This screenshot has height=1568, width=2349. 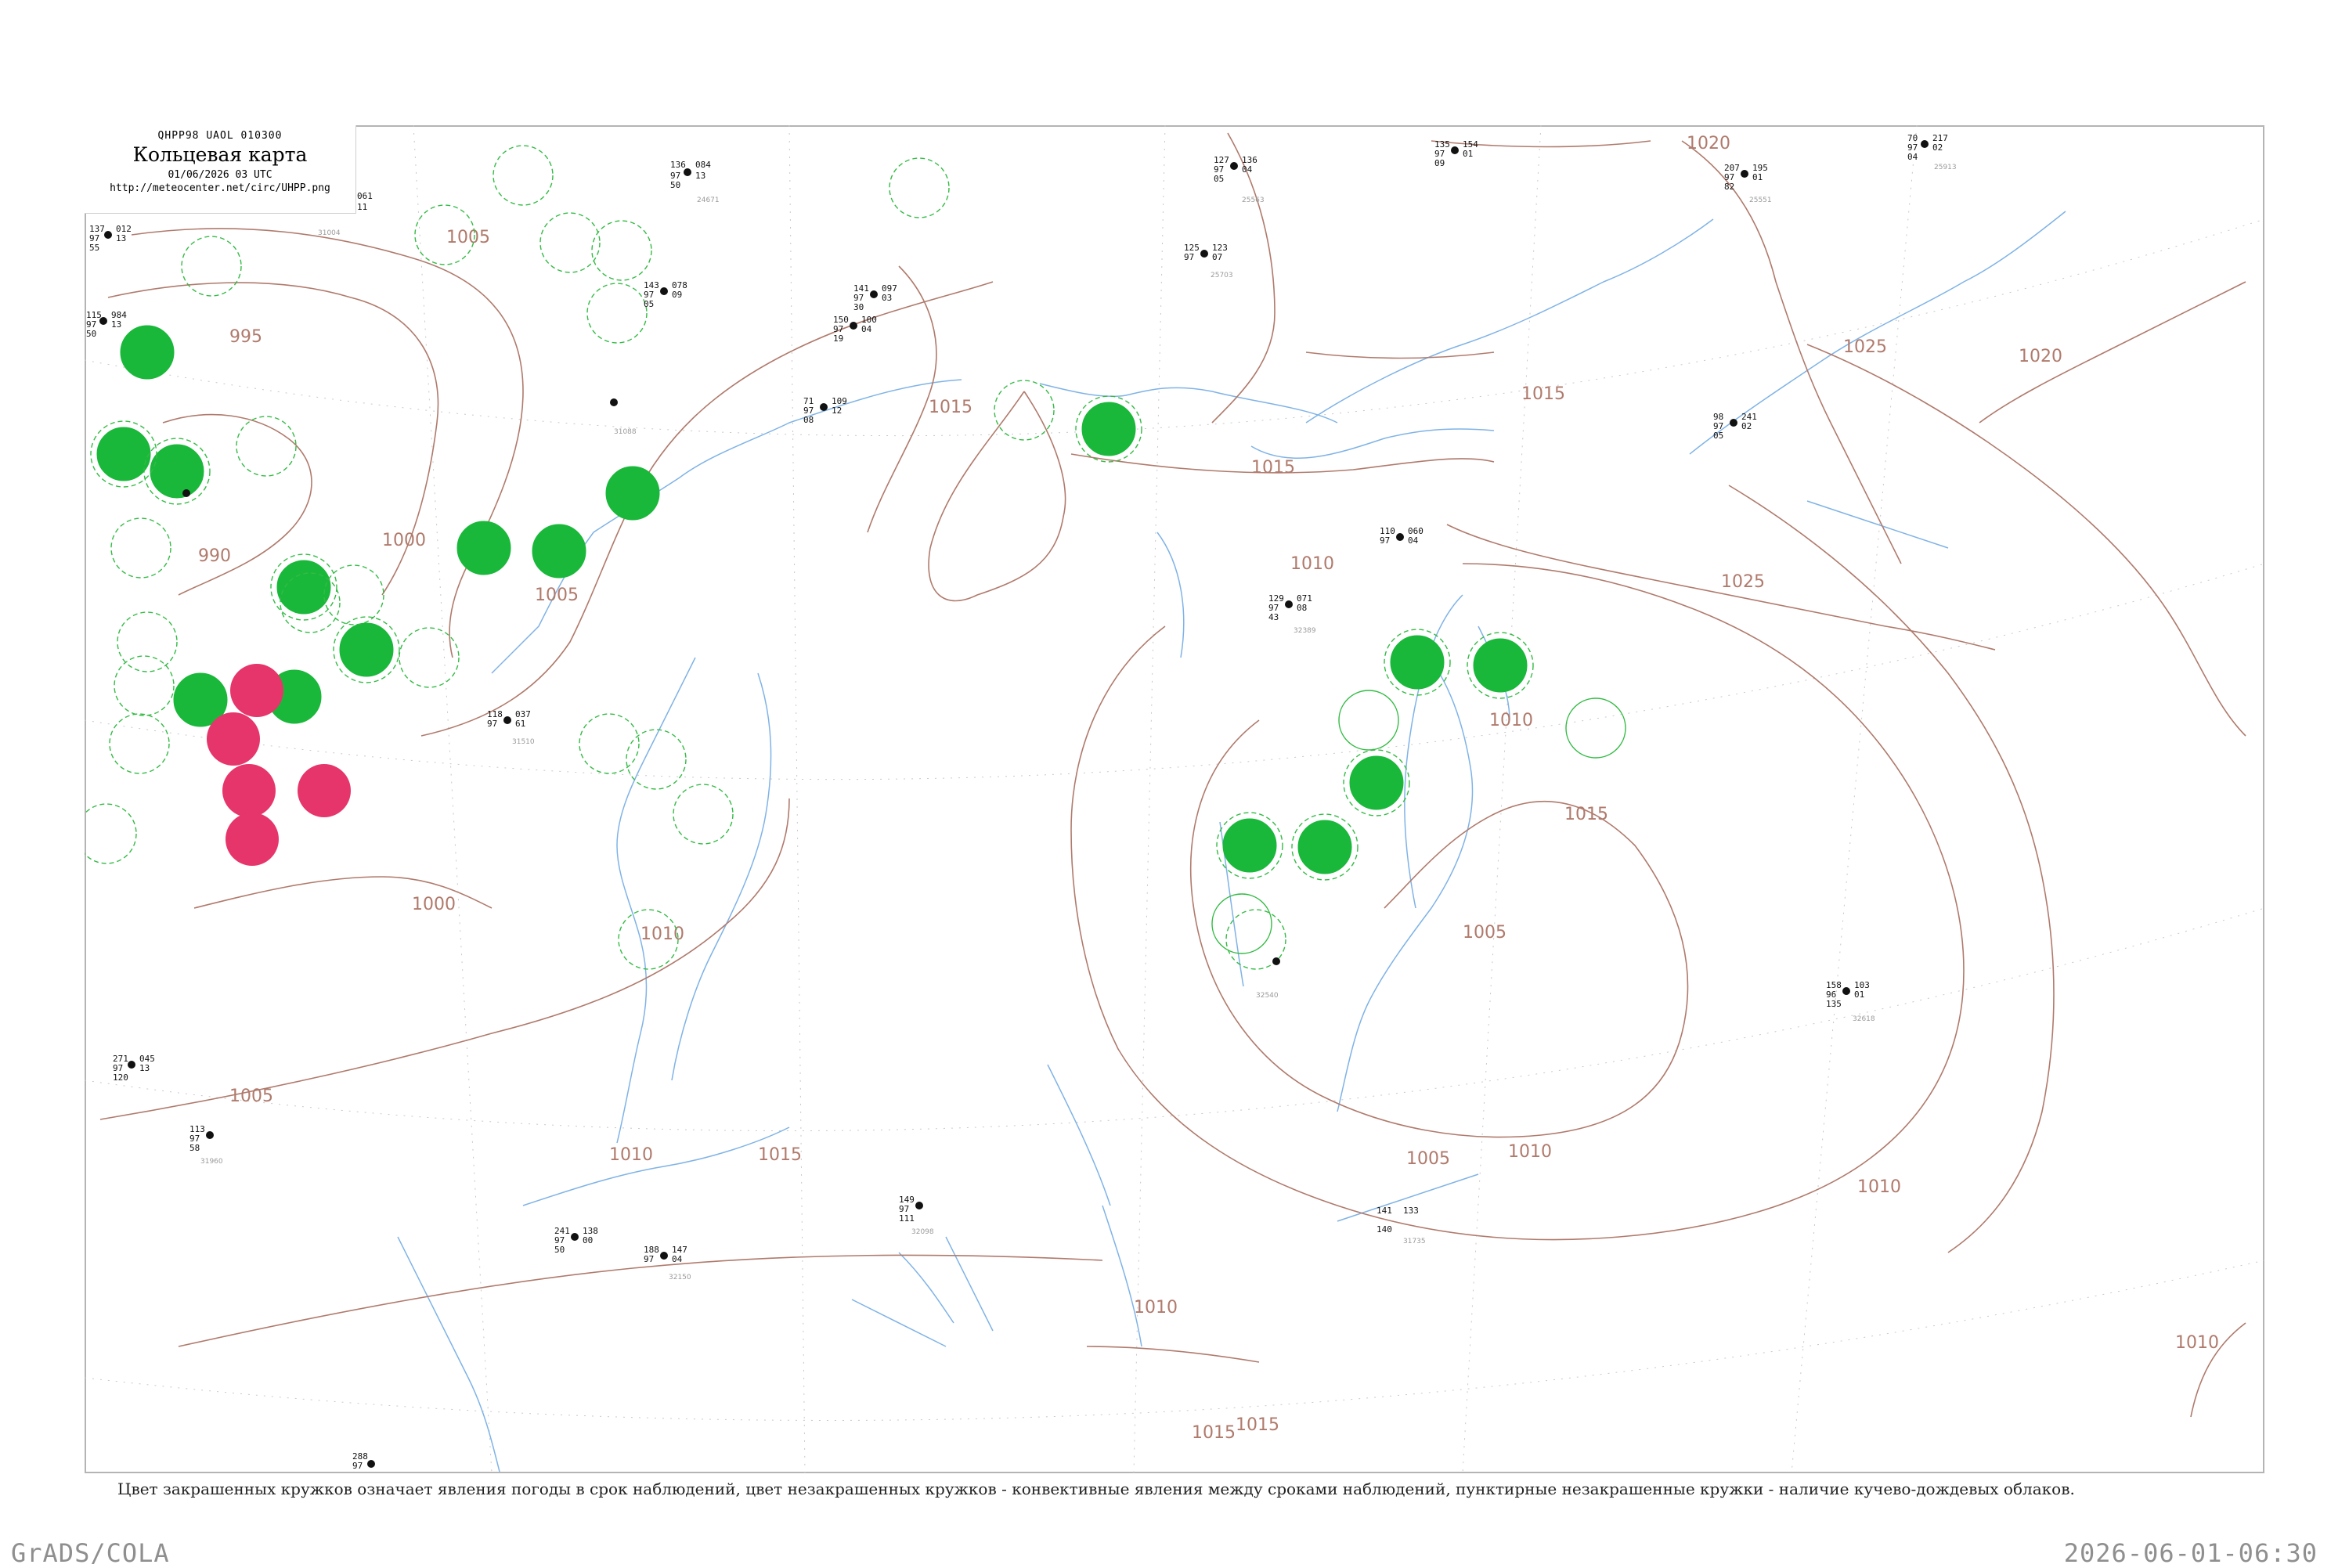 I want to click on svg-text: 00, so click(x=588, y=1240).